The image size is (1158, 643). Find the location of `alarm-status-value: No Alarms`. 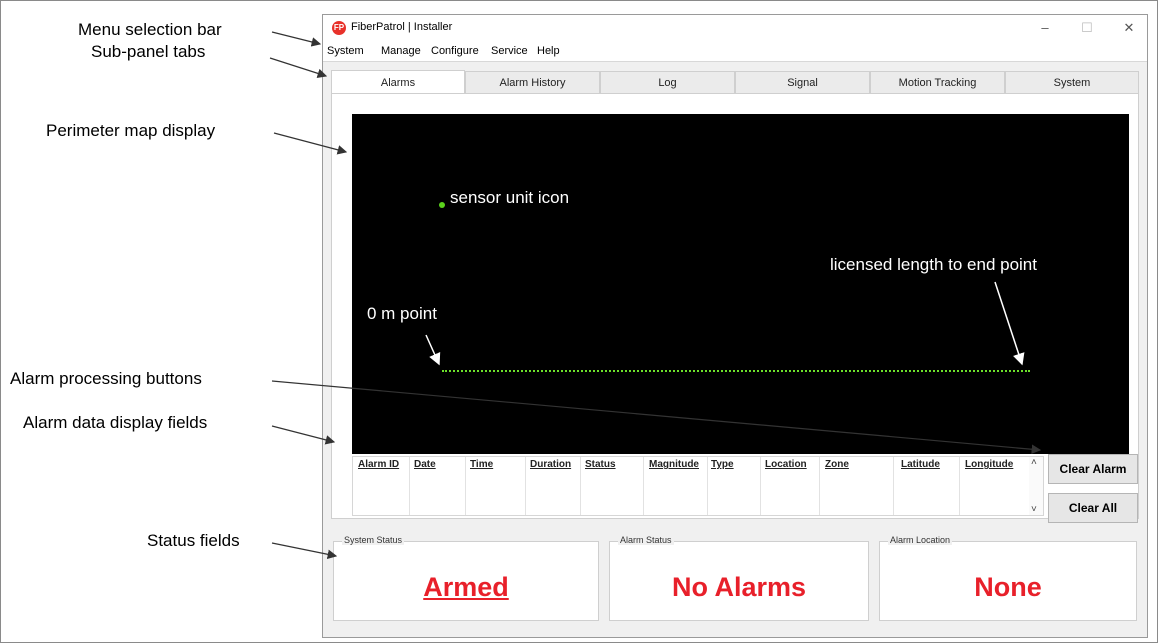

alarm-status-value: No Alarms is located at coordinates (739, 587).